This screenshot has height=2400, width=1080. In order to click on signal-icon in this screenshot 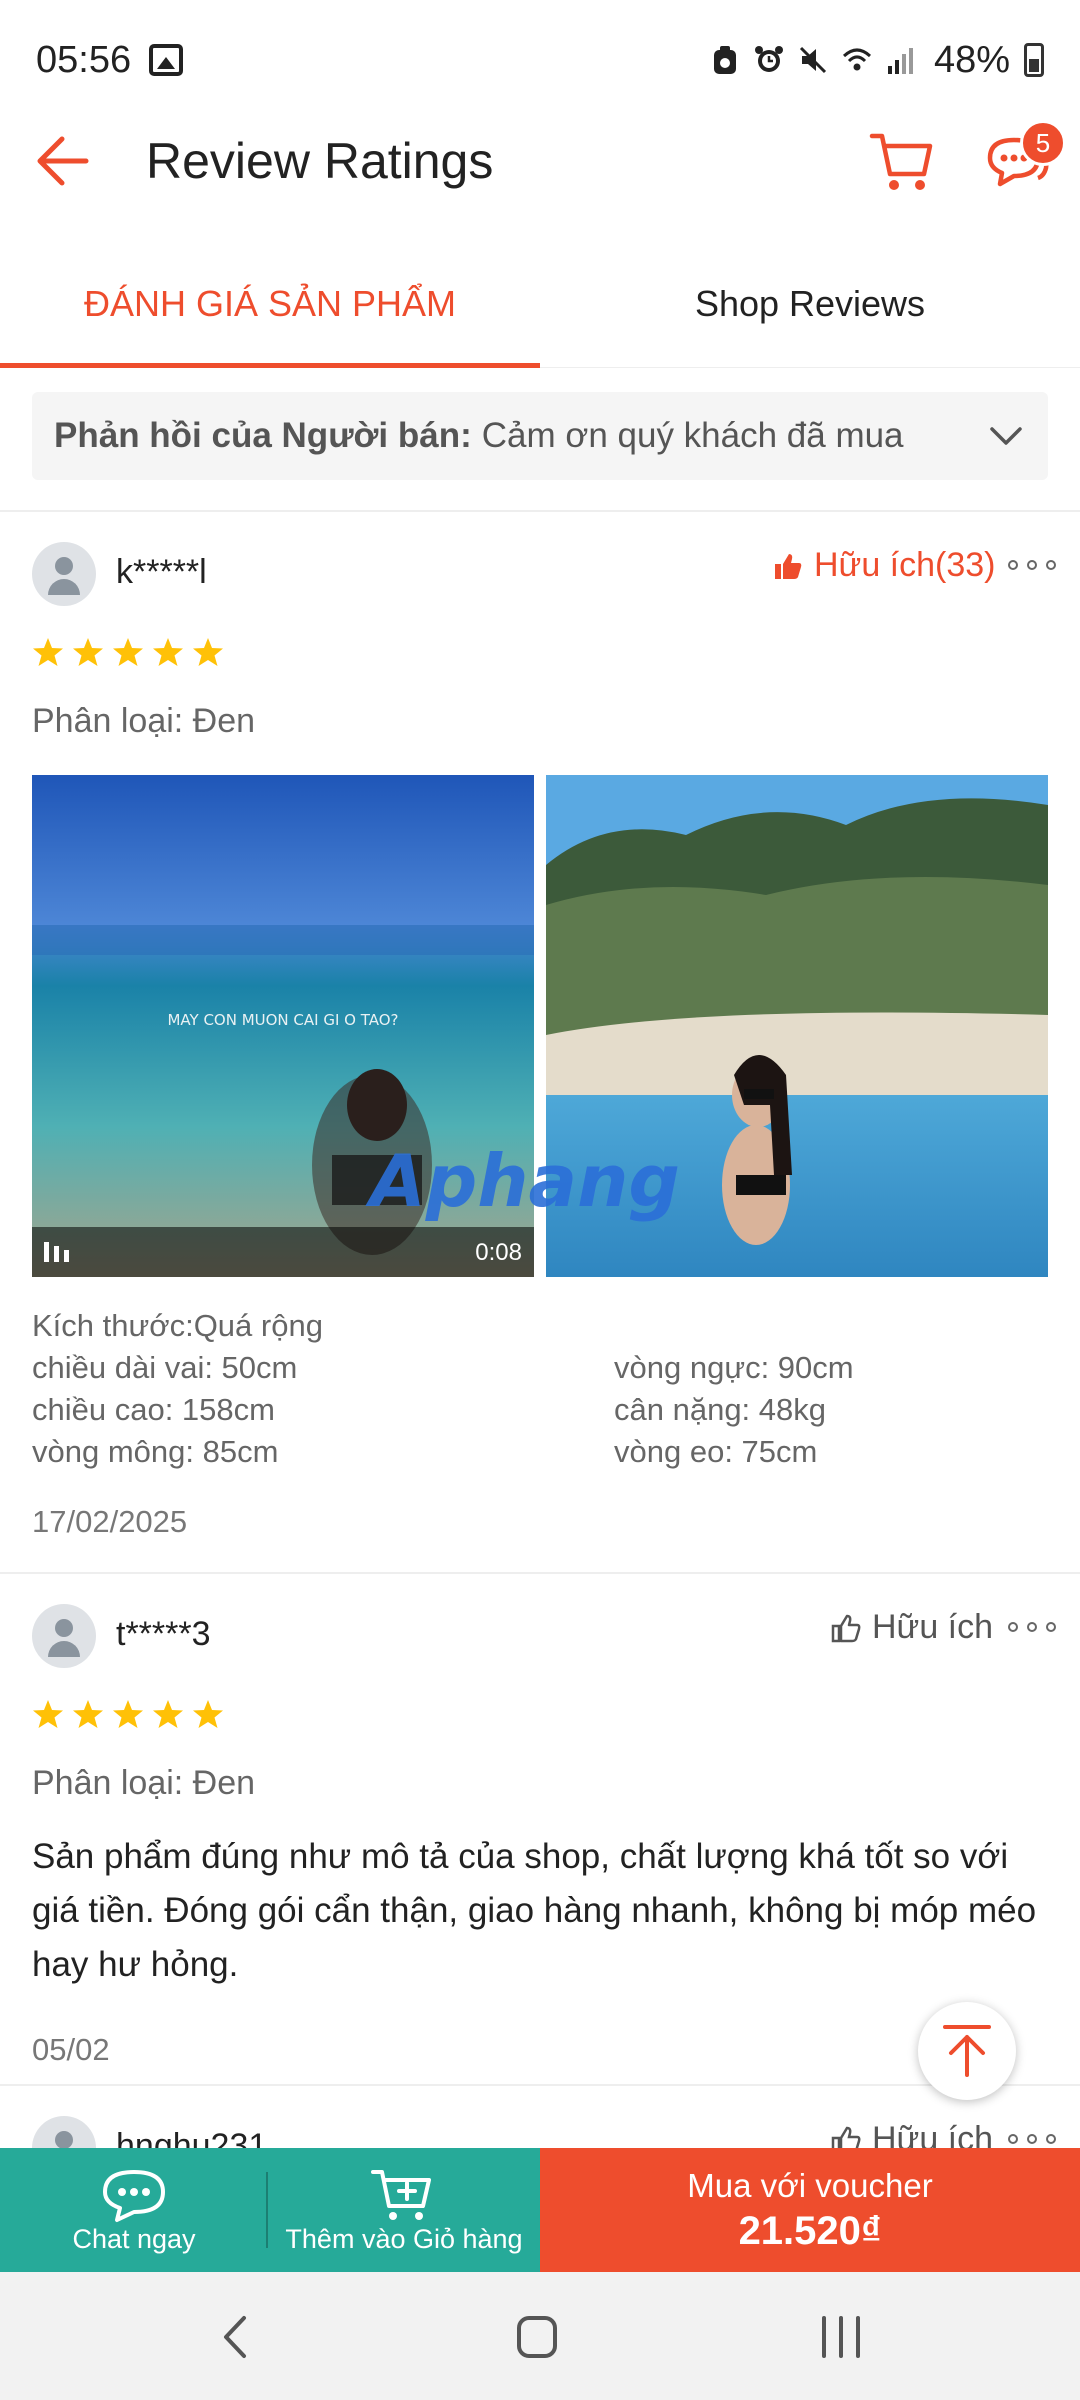, I will do `click(900, 61)`.